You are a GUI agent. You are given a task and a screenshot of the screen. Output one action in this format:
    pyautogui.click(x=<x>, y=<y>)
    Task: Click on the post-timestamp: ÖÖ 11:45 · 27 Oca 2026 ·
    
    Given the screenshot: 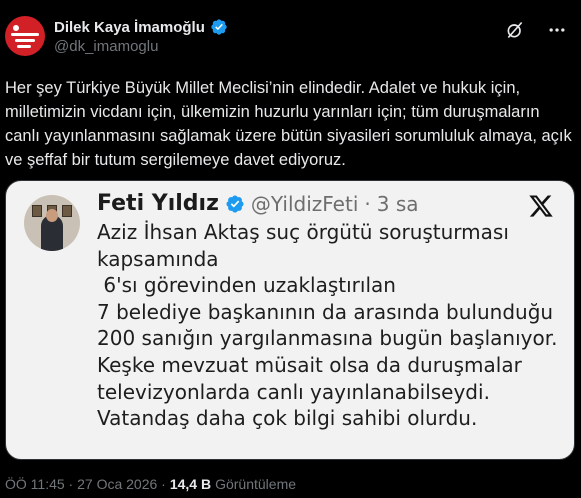 What is the action you would take?
    pyautogui.click(x=85, y=484)
    